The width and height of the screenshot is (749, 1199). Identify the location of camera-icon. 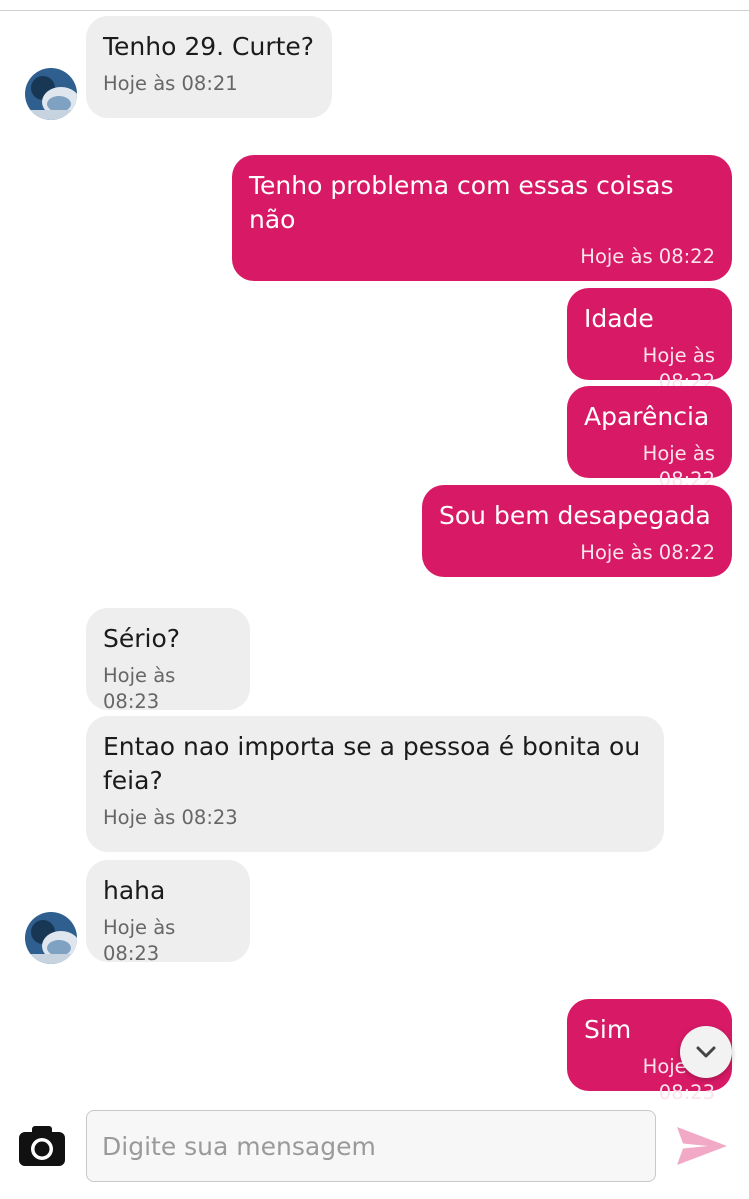
(42, 1146).